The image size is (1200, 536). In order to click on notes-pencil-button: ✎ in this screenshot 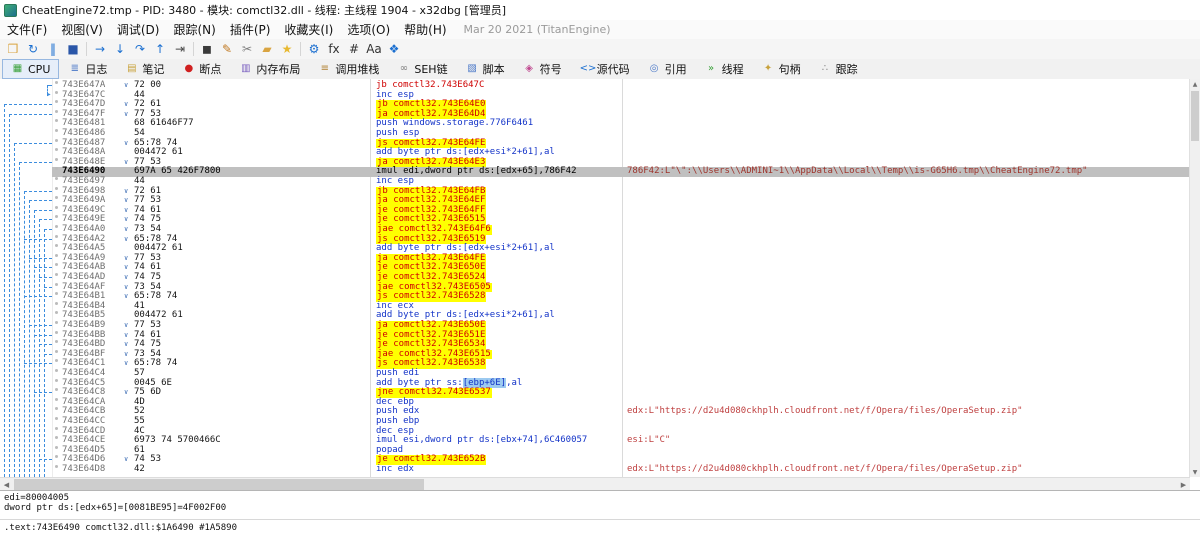, I will do `click(227, 49)`.